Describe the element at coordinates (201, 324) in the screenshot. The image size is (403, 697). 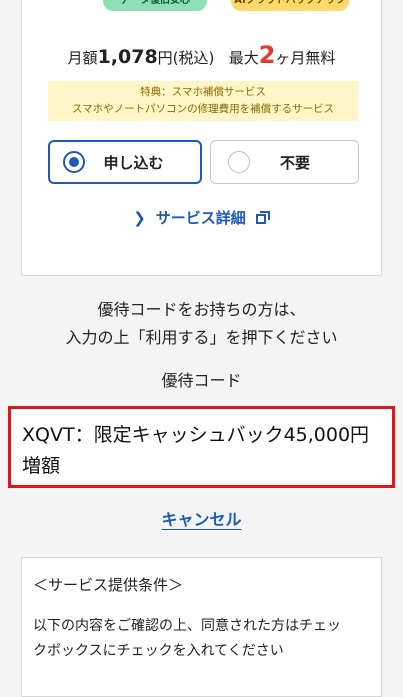
I see `coupon-instruction: 優待コードをお持ちの方は、 入力の上「利用する」を押下ください` at that location.